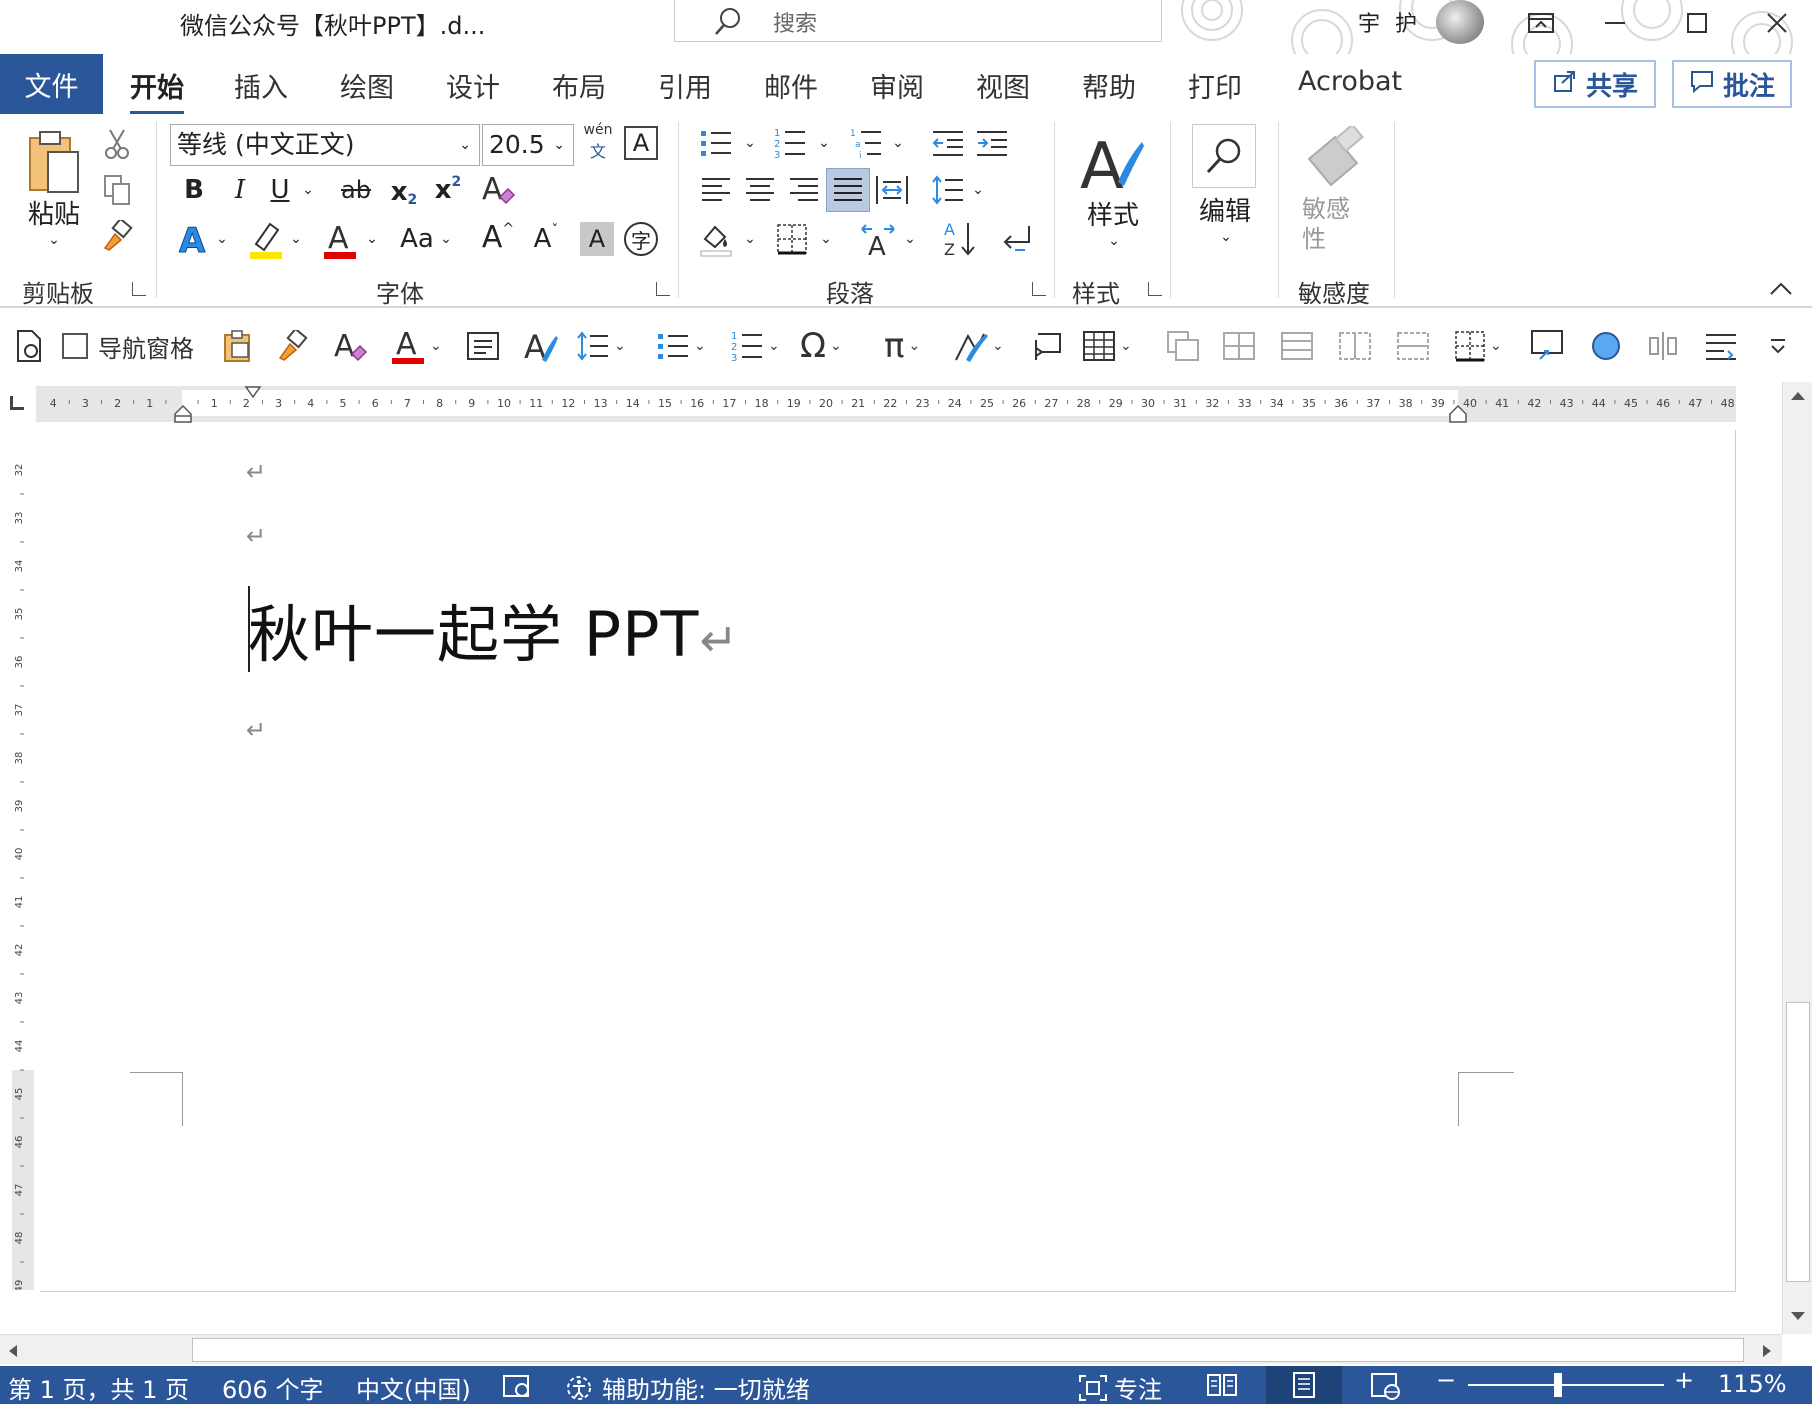 The height and width of the screenshot is (1404, 1812). I want to click on grow-font-button: A ^, so click(498, 237).